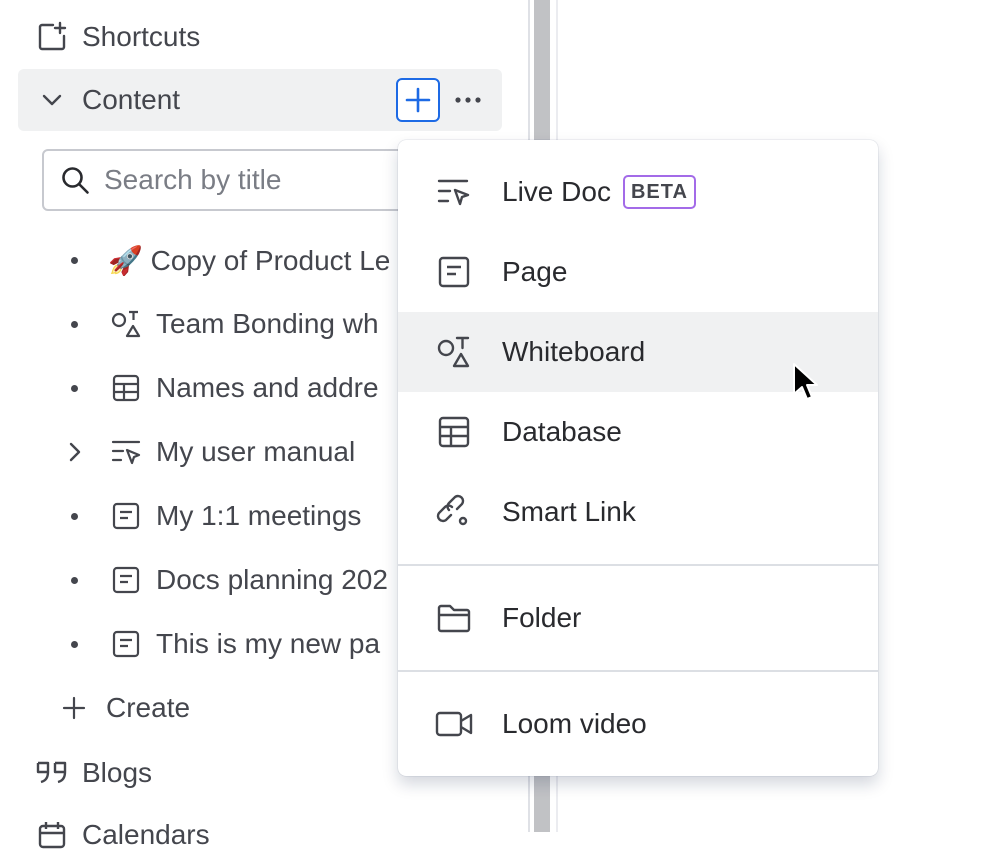 This screenshot has width=1008, height=866. Describe the element at coordinates (52, 835) in the screenshot. I see `calendar-icon` at that location.